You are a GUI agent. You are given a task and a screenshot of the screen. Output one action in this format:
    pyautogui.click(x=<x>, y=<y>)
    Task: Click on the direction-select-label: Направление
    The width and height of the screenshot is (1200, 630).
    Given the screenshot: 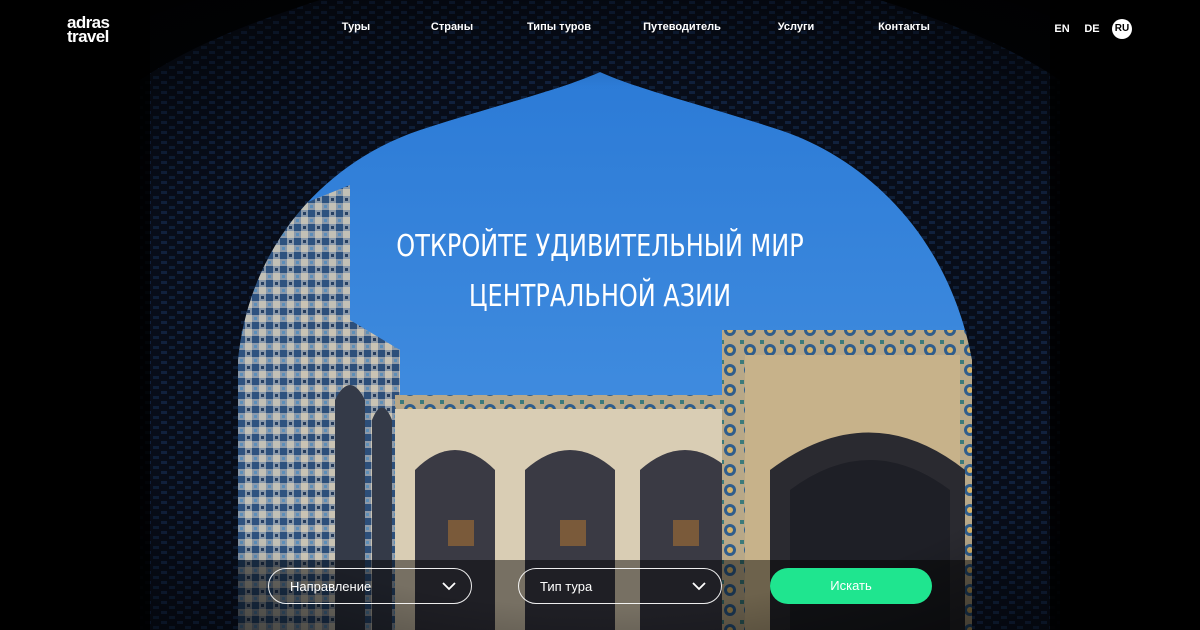 What is the action you would take?
    pyautogui.click(x=331, y=586)
    